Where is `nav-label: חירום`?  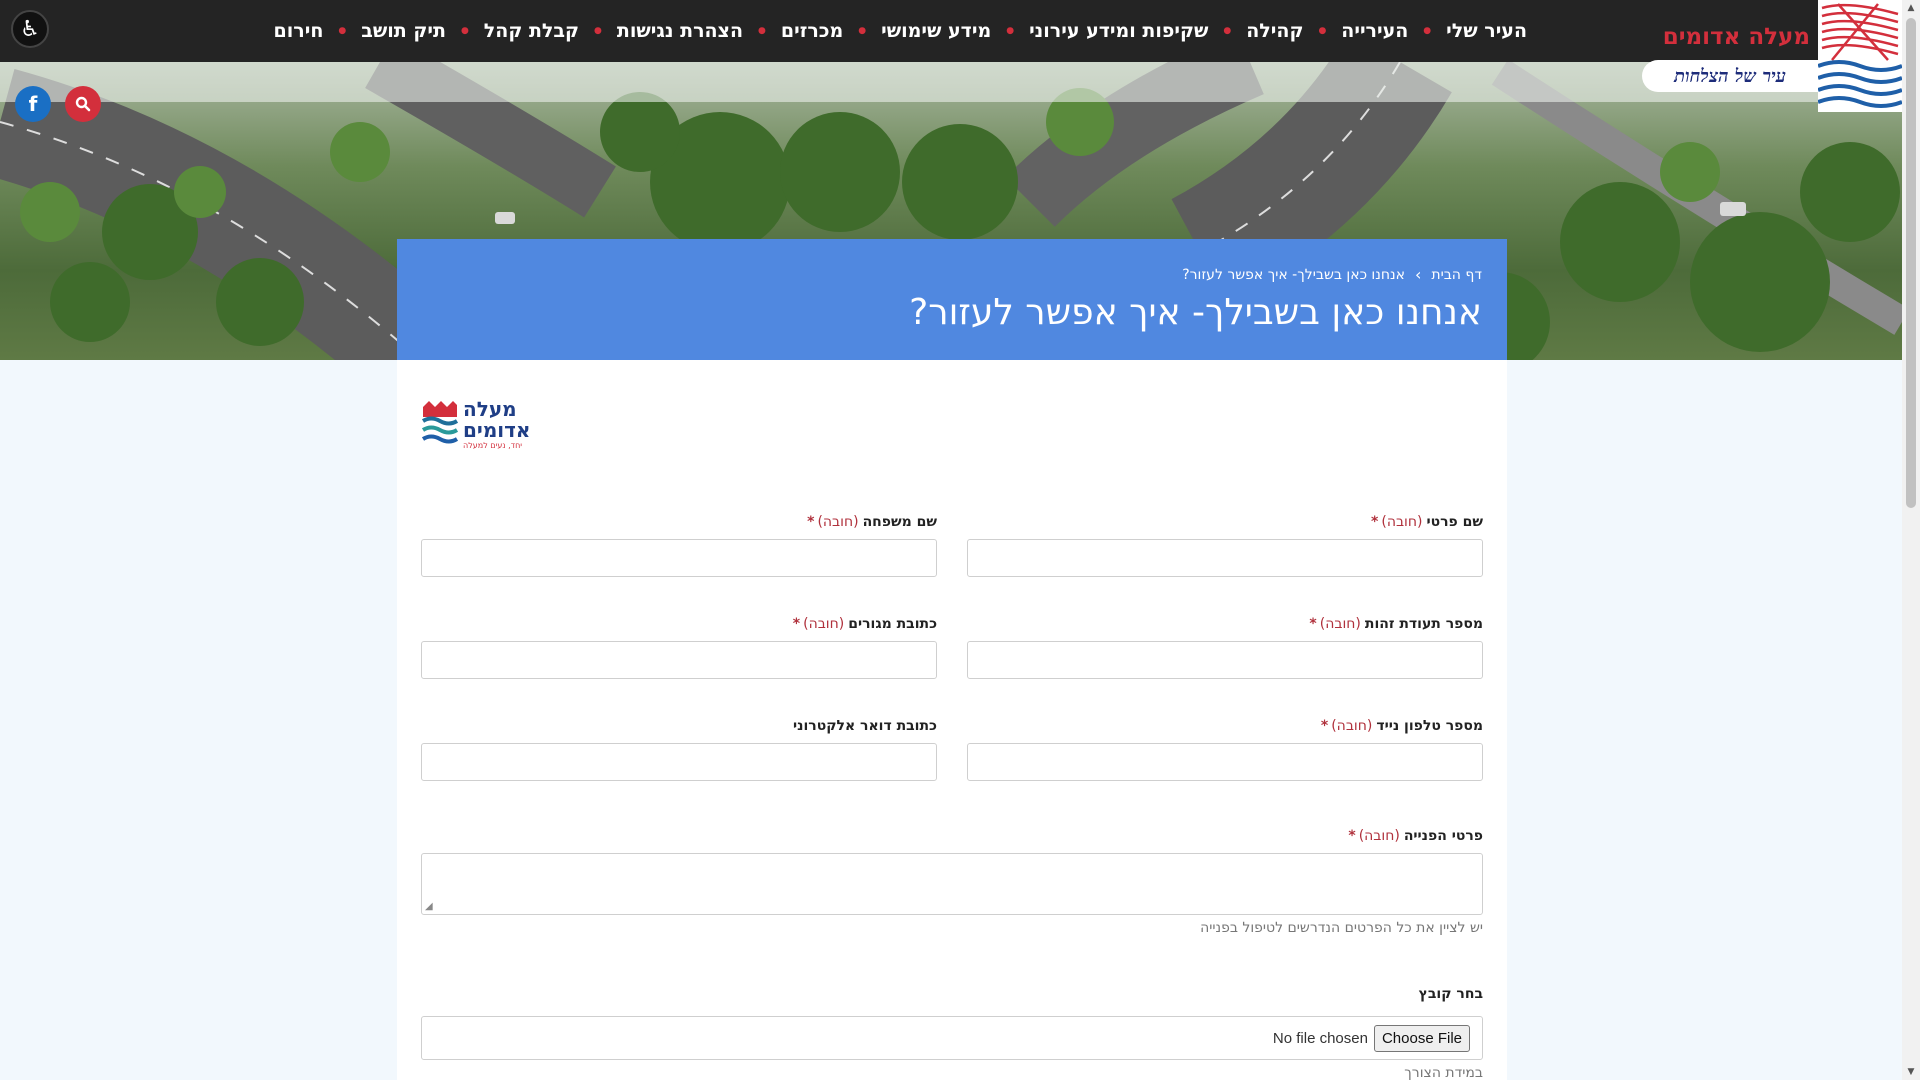 nav-label: חירום is located at coordinates (298, 31).